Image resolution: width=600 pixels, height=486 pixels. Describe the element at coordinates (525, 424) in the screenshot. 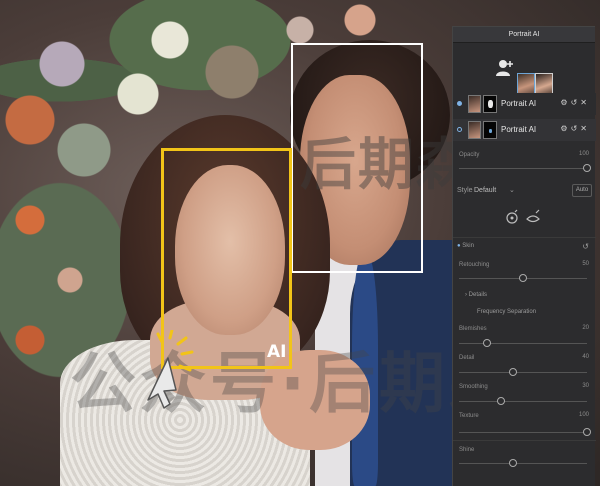

I see `texture-control: Texture 100` at that location.